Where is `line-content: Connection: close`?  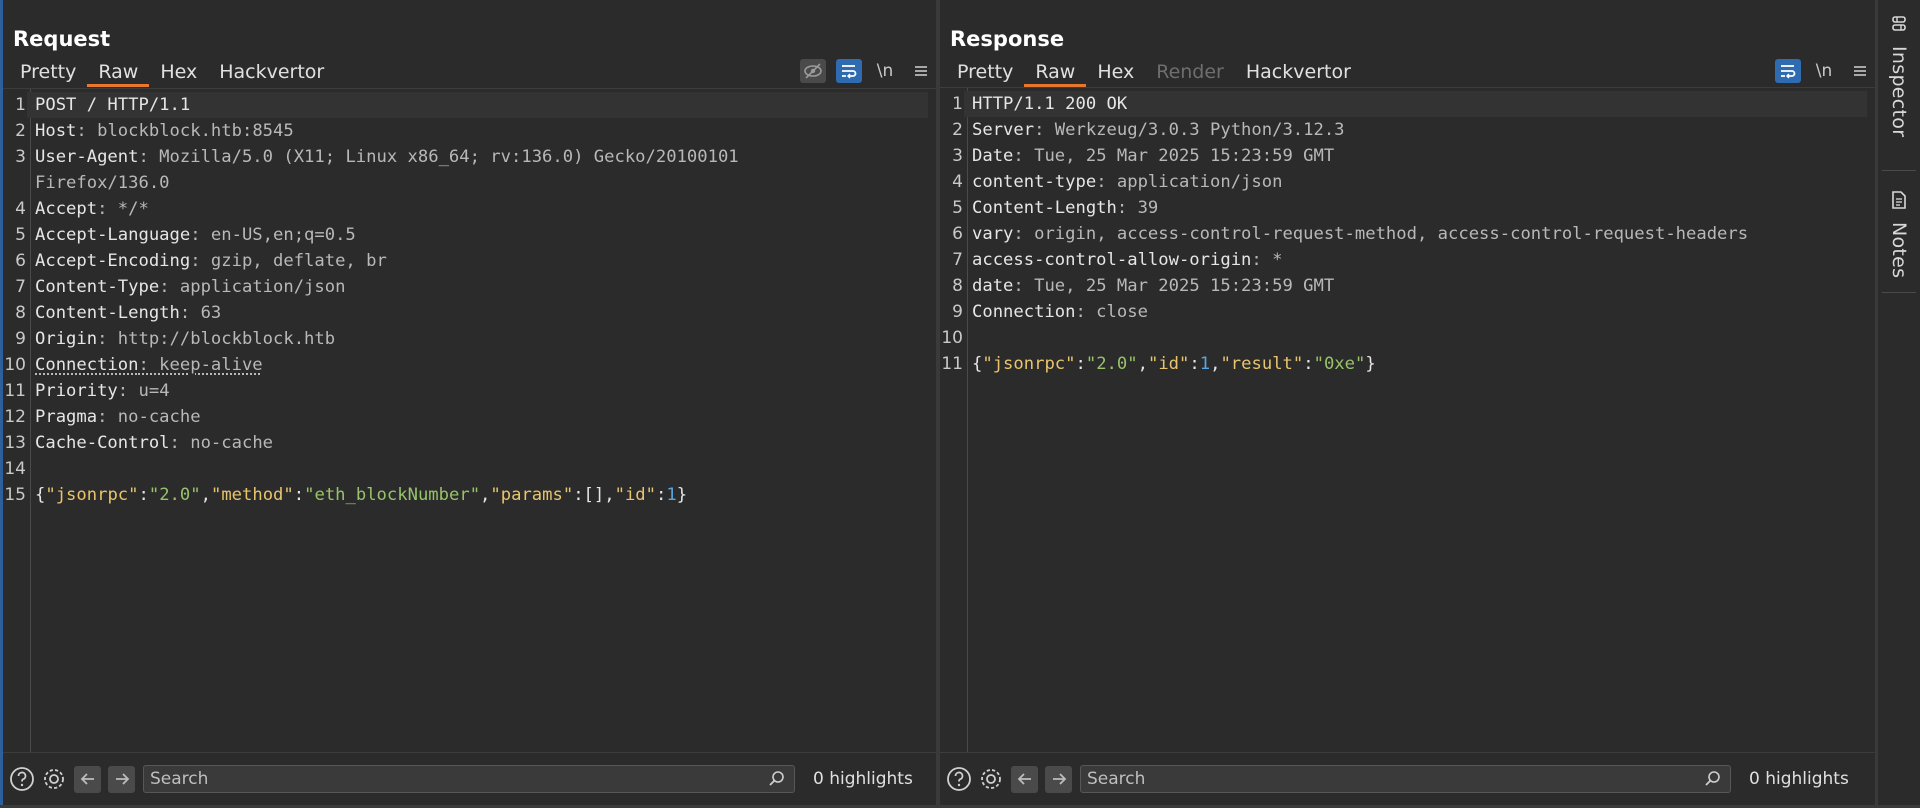 line-content: Connection: close is located at coordinates (1415, 312).